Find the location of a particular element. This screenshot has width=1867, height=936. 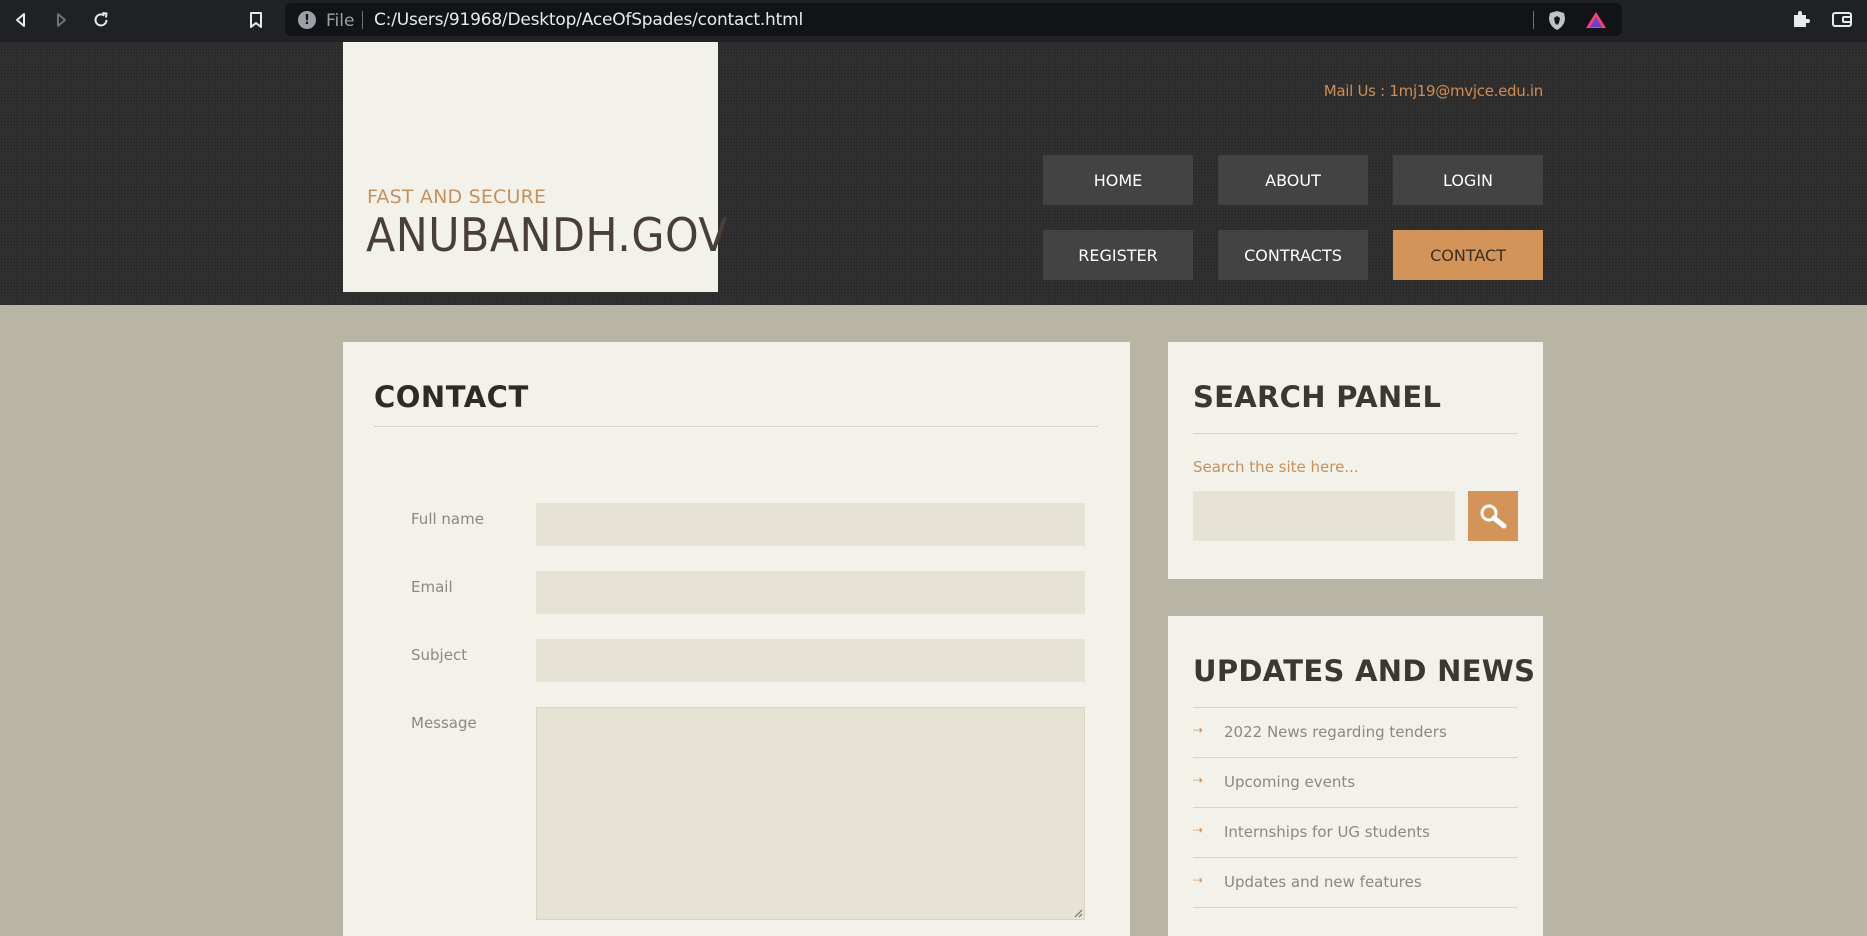

news-item: ⇢ Updates and new features is located at coordinates (1355, 883).